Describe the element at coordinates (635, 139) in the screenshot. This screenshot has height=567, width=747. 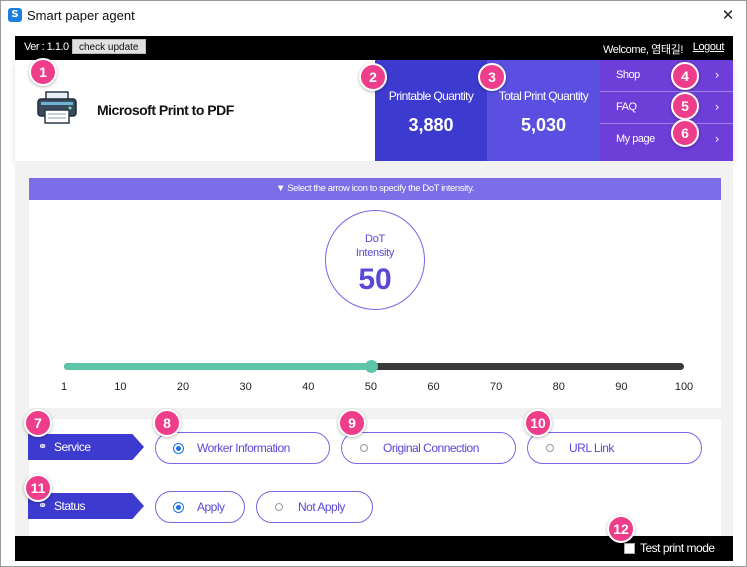
I see `menu-item-label: My page` at that location.